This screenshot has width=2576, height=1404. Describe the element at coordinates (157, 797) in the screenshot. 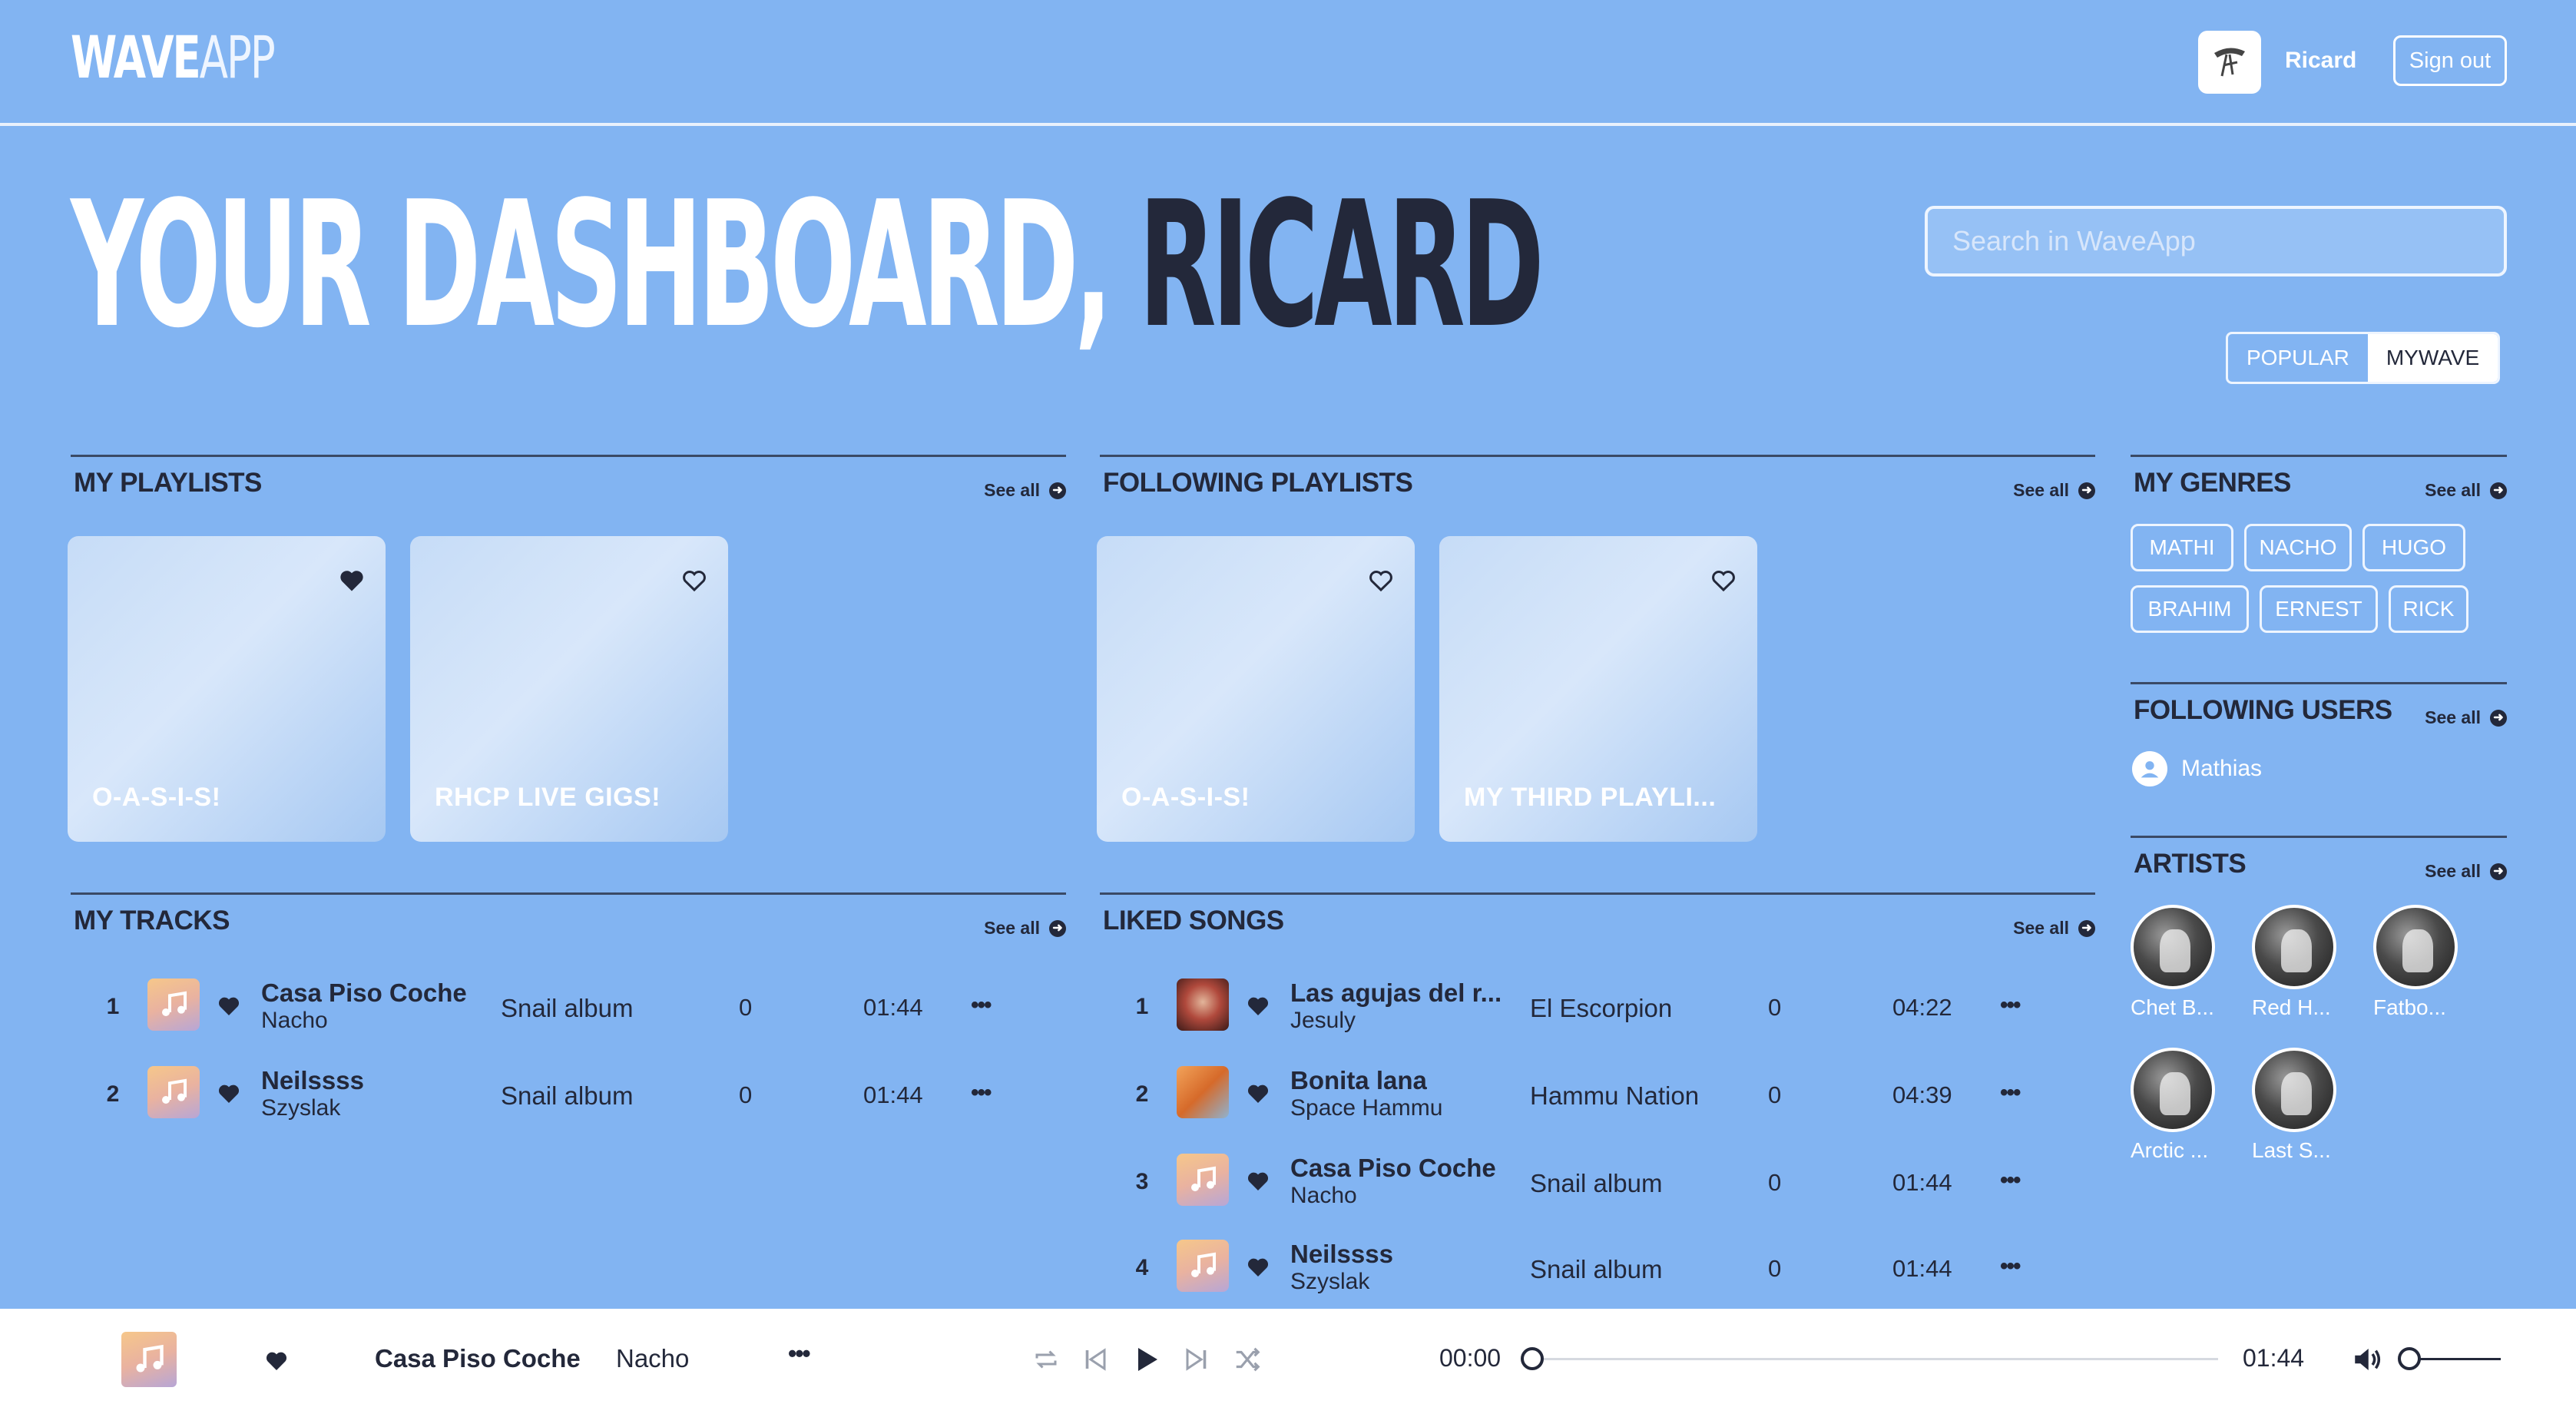

I see `playlist-title: O-A-S-I-S!` at that location.